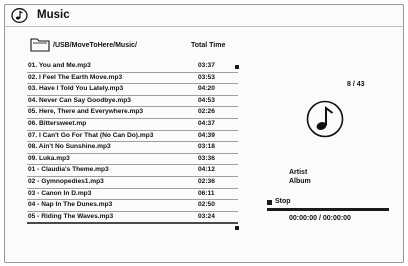  Describe the element at coordinates (269, 202) in the screenshot. I see `stop-icon` at that location.